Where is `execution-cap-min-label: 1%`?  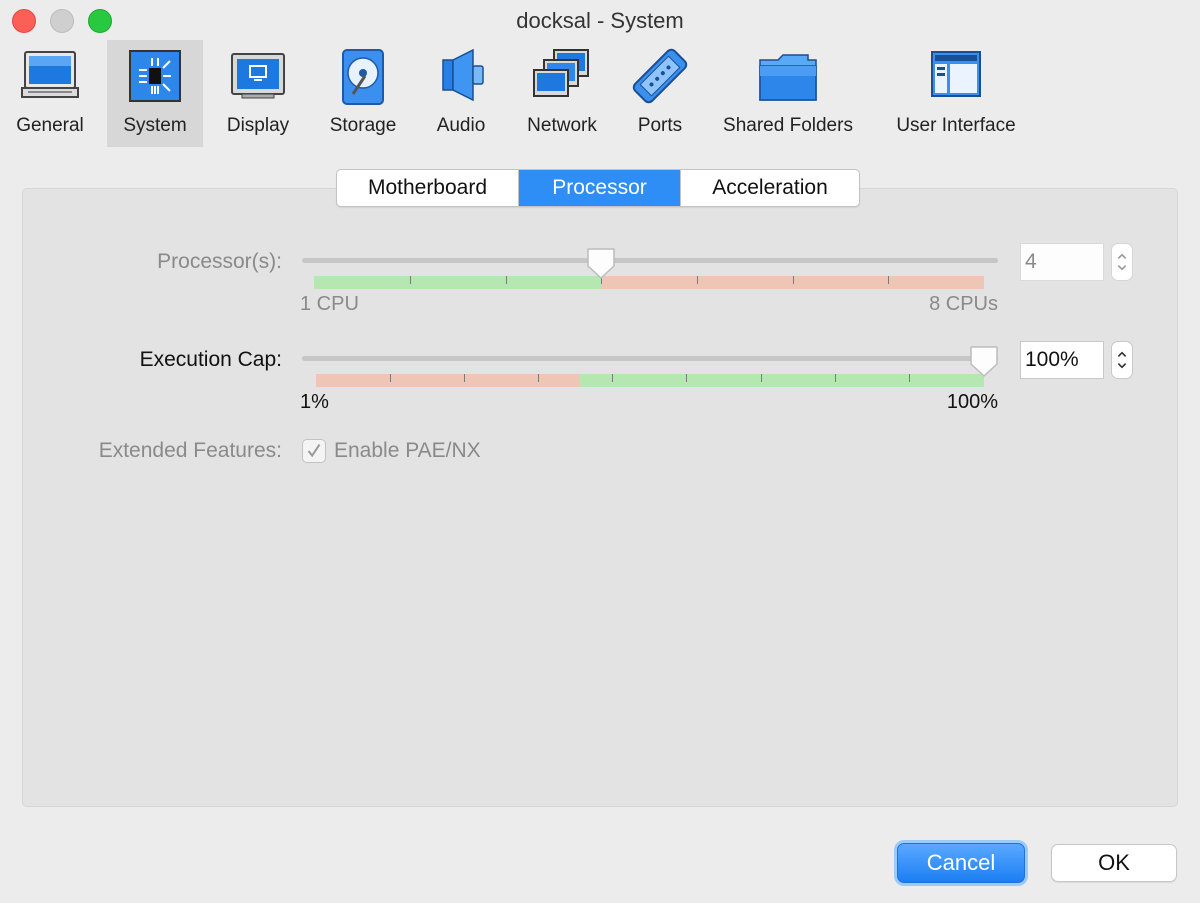 execution-cap-min-label: 1% is located at coordinates (314, 402).